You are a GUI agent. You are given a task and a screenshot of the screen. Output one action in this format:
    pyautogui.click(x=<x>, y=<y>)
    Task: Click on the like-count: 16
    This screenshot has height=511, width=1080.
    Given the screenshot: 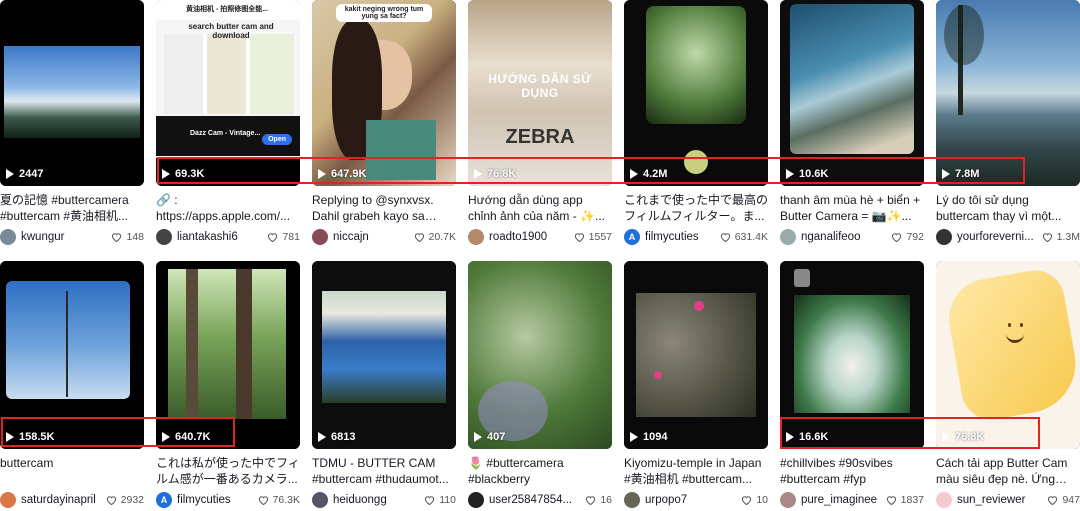 What is the action you would take?
    pyautogui.click(x=598, y=500)
    